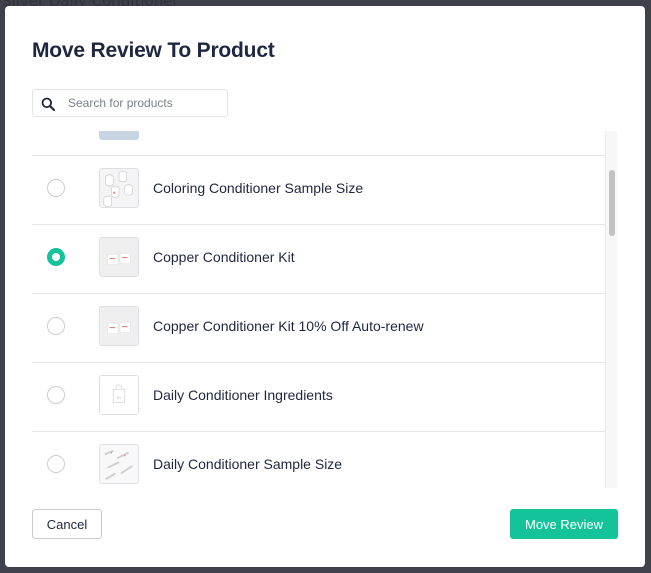 Image resolution: width=651 pixels, height=573 pixels. What do you see at coordinates (56, 257) in the screenshot?
I see `product-radio-selected` at bounding box center [56, 257].